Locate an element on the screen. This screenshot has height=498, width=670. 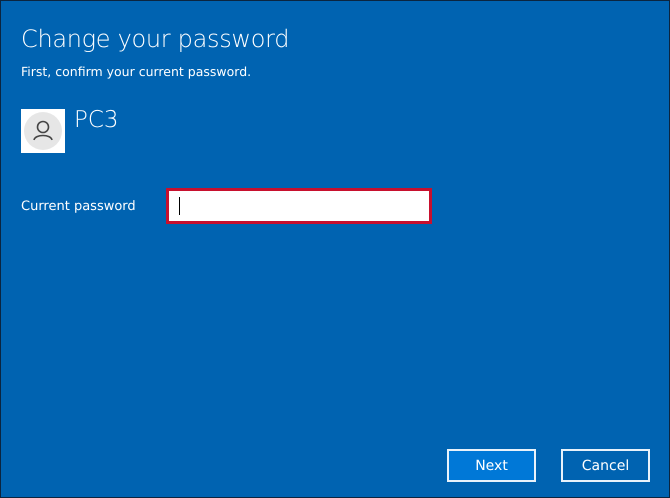
field-label: Current password is located at coordinates (79, 206).